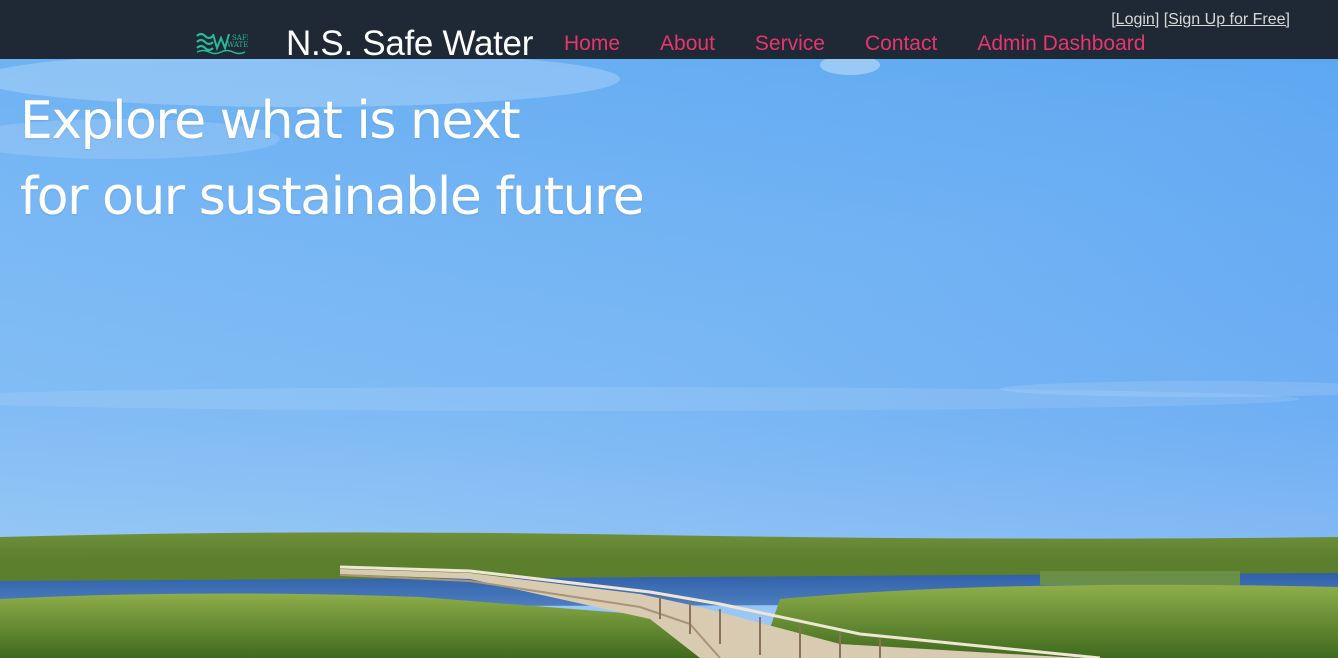  Describe the element at coordinates (270, 121) in the screenshot. I see `hero-heading-line-1: Explore what is next` at that location.